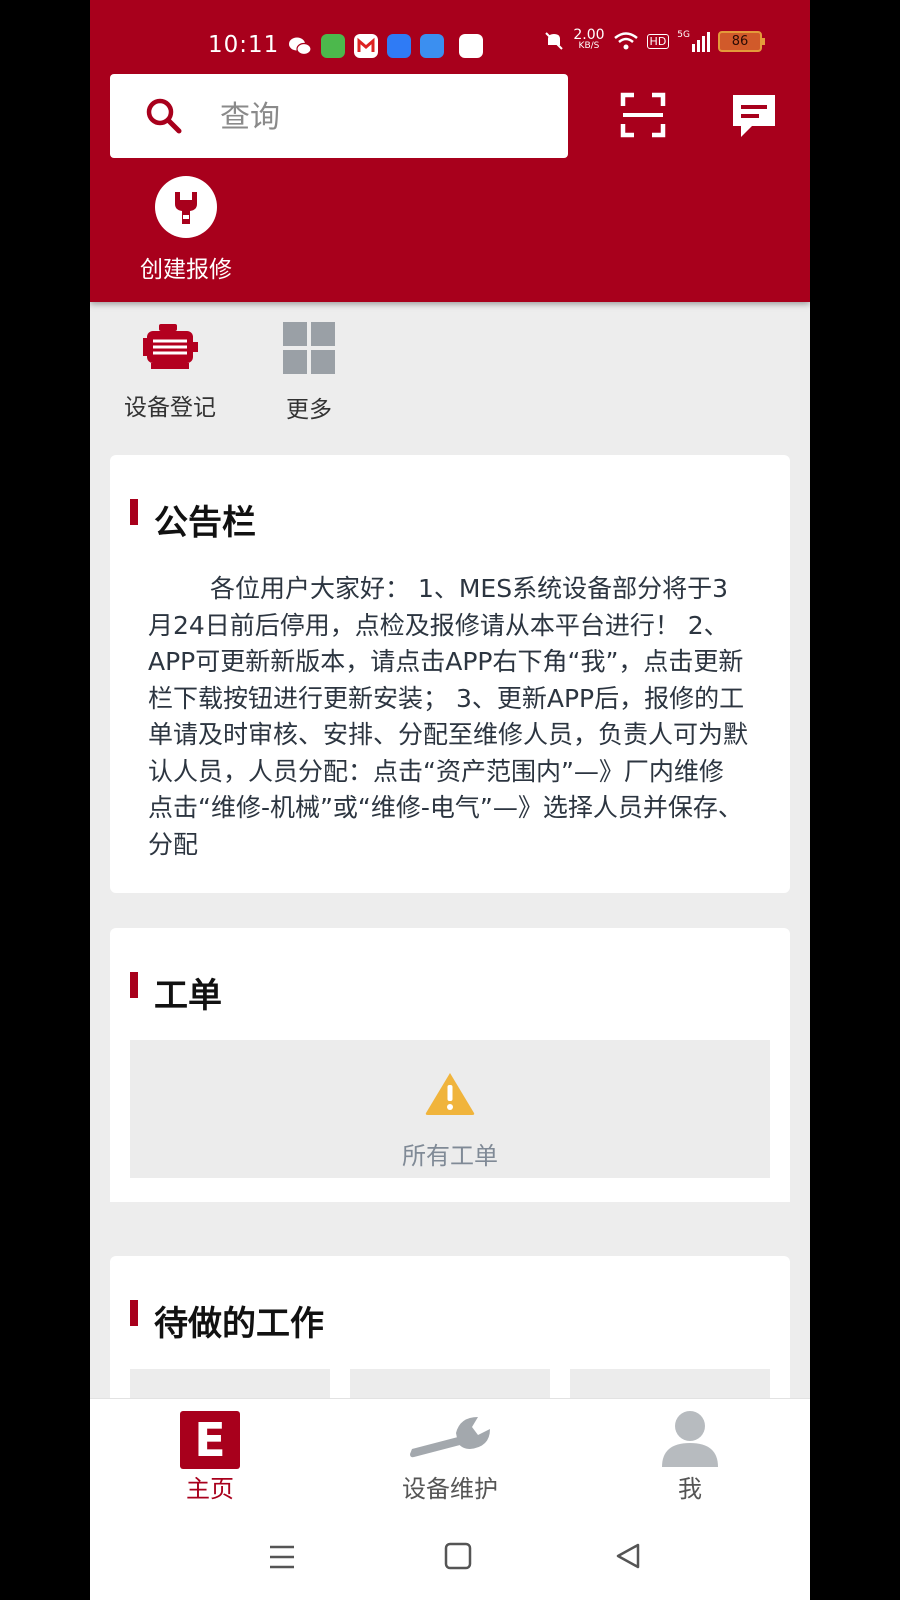 The height and width of the screenshot is (1600, 900). I want to click on warning-icon, so click(450, 1094).